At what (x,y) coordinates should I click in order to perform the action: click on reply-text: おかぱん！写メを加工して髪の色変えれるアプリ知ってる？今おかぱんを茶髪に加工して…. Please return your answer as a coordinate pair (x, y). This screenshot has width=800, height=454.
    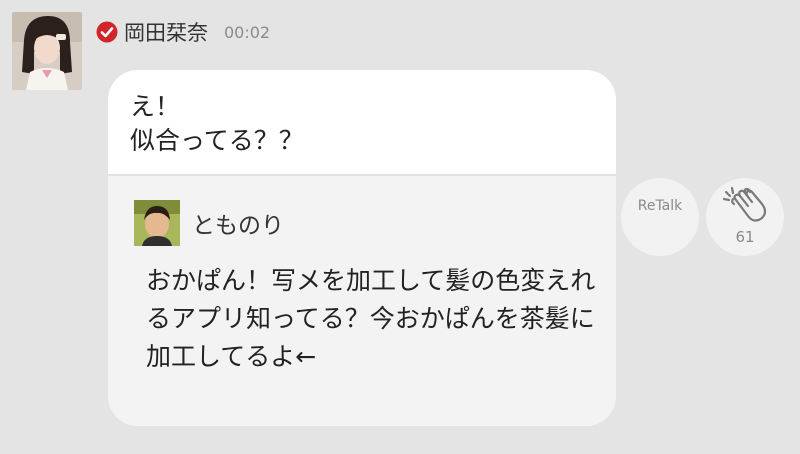
    Looking at the image, I should click on (371, 318).